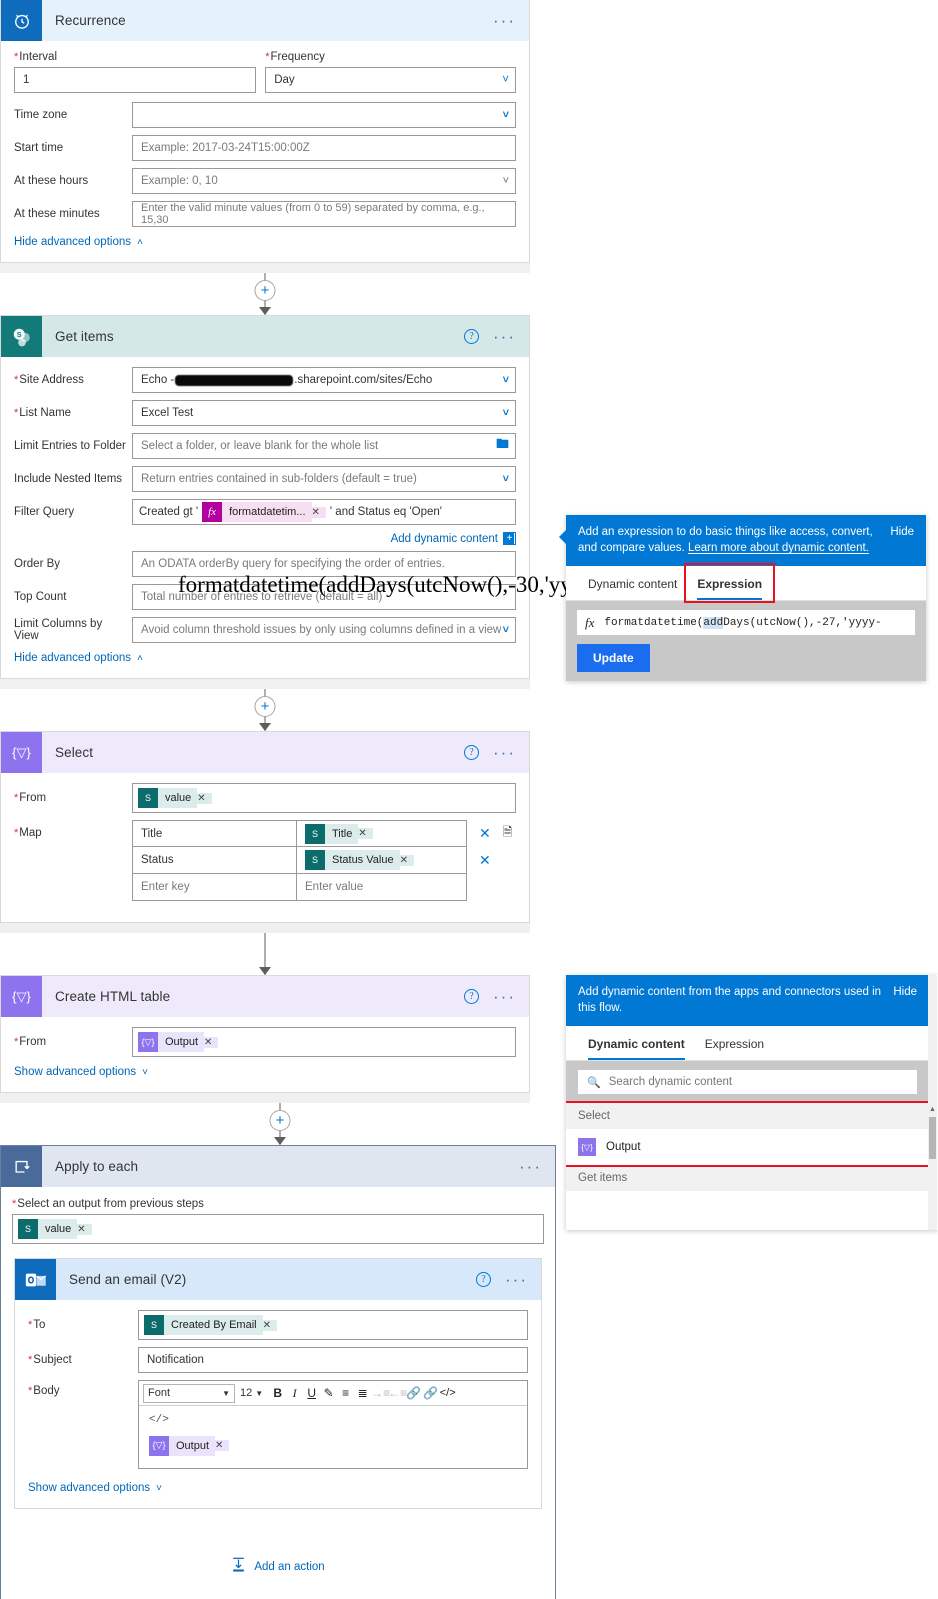 This screenshot has height=1599, width=938. I want to click on dynamic-token-status-value: S Status Value ✕, so click(359, 860).